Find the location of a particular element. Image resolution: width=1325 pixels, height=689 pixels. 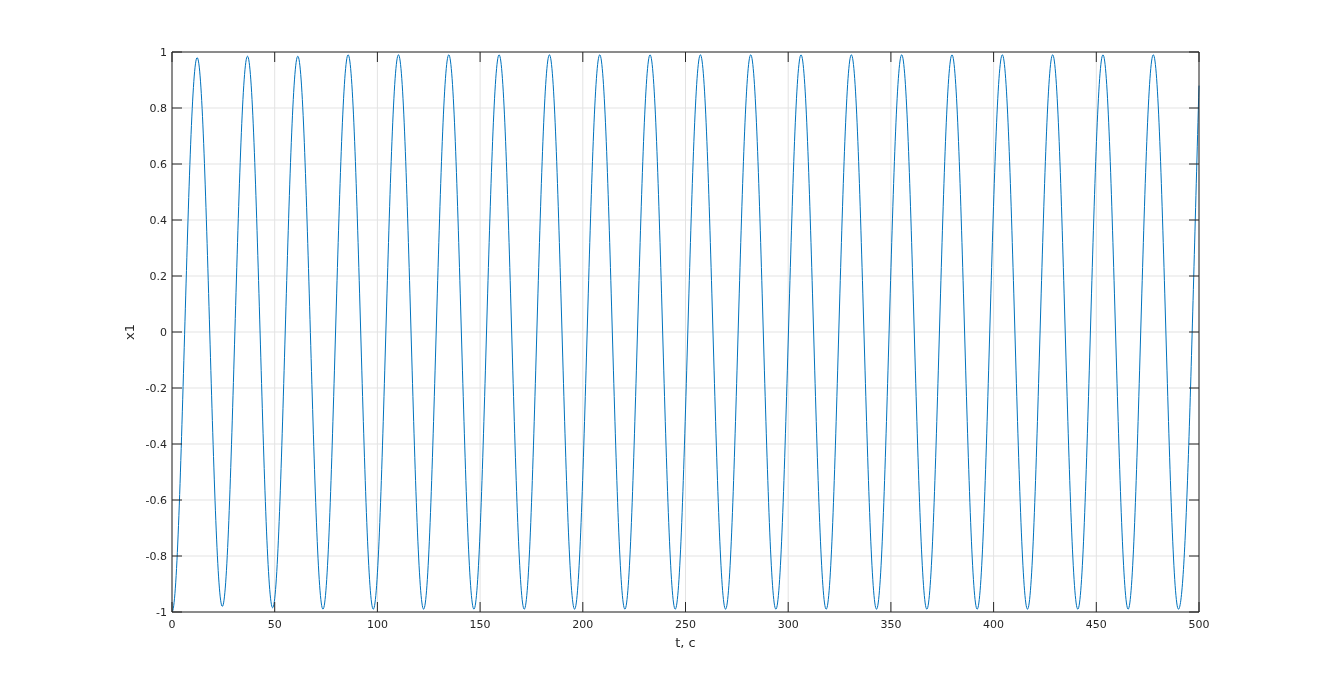

x-tick-label: 200 is located at coordinates (583, 624).